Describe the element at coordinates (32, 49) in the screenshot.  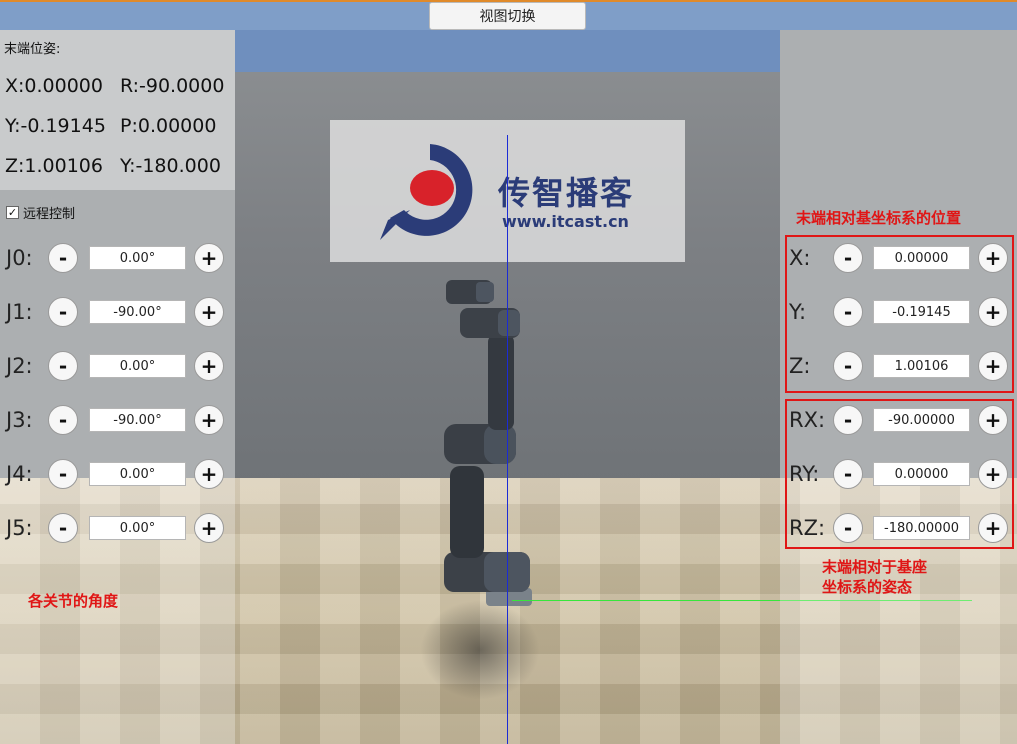
I see `end-pose-title: 末端位姿:` at that location.